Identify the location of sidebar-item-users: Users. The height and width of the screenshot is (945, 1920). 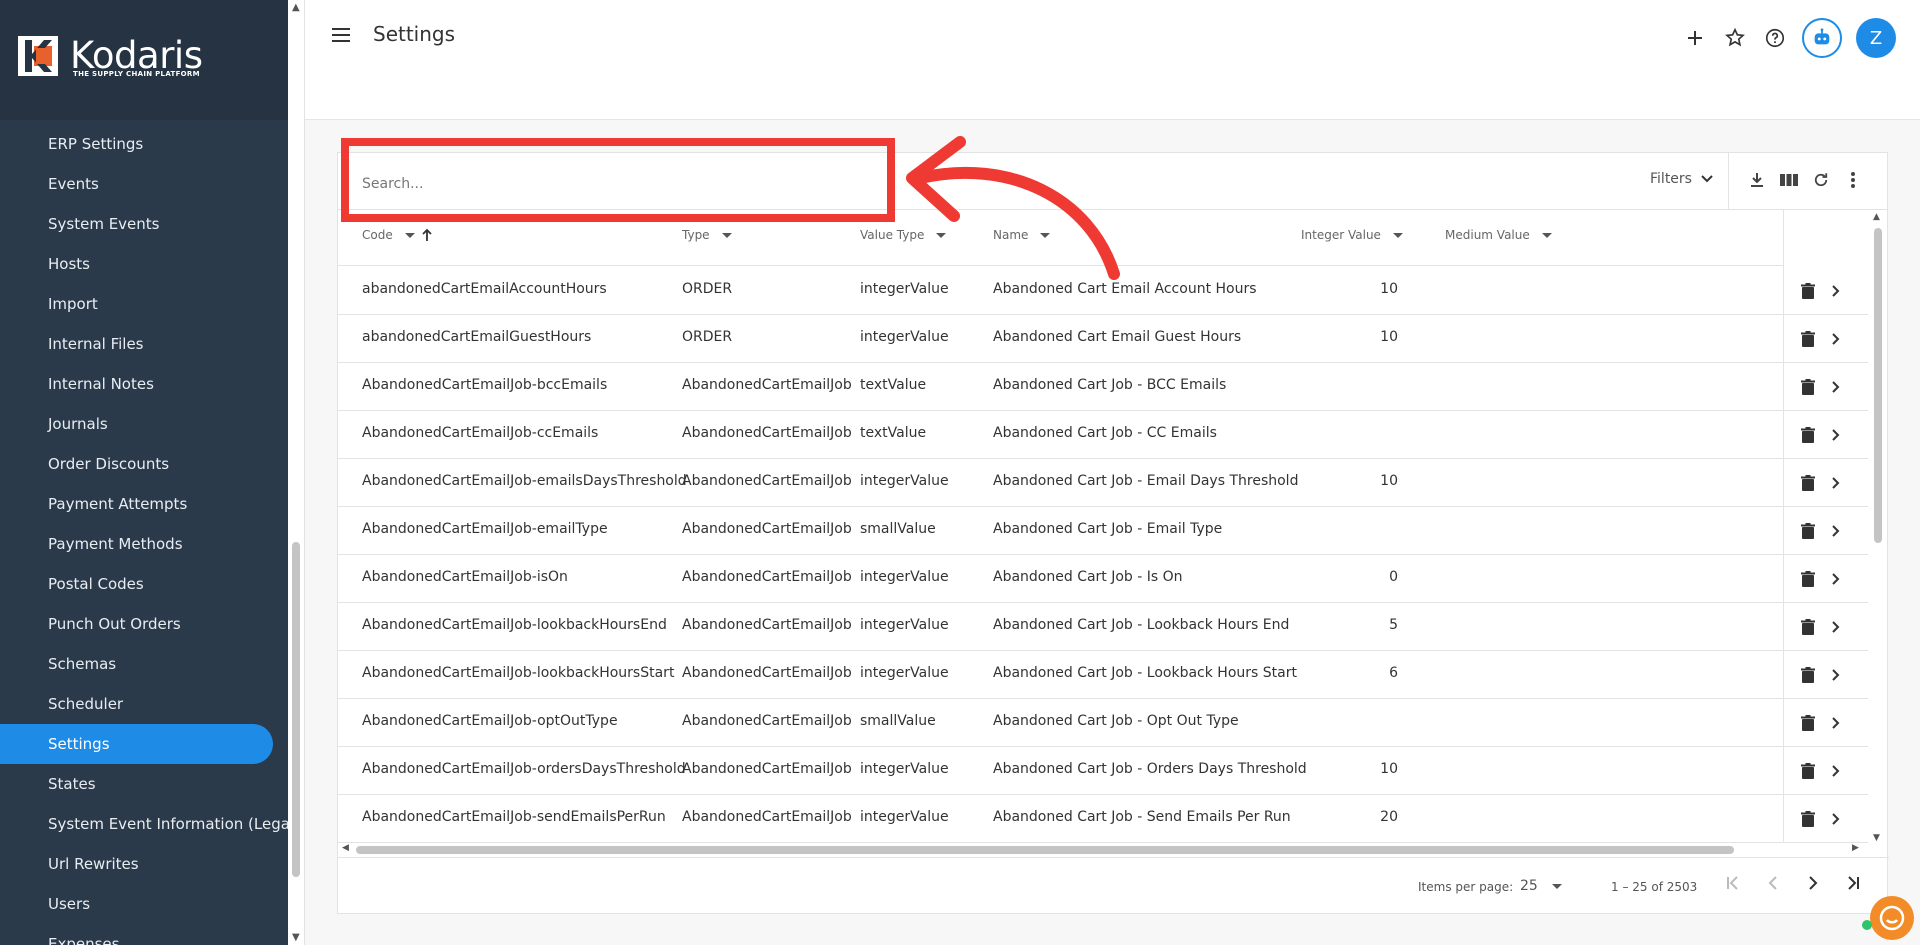
(144, 904).